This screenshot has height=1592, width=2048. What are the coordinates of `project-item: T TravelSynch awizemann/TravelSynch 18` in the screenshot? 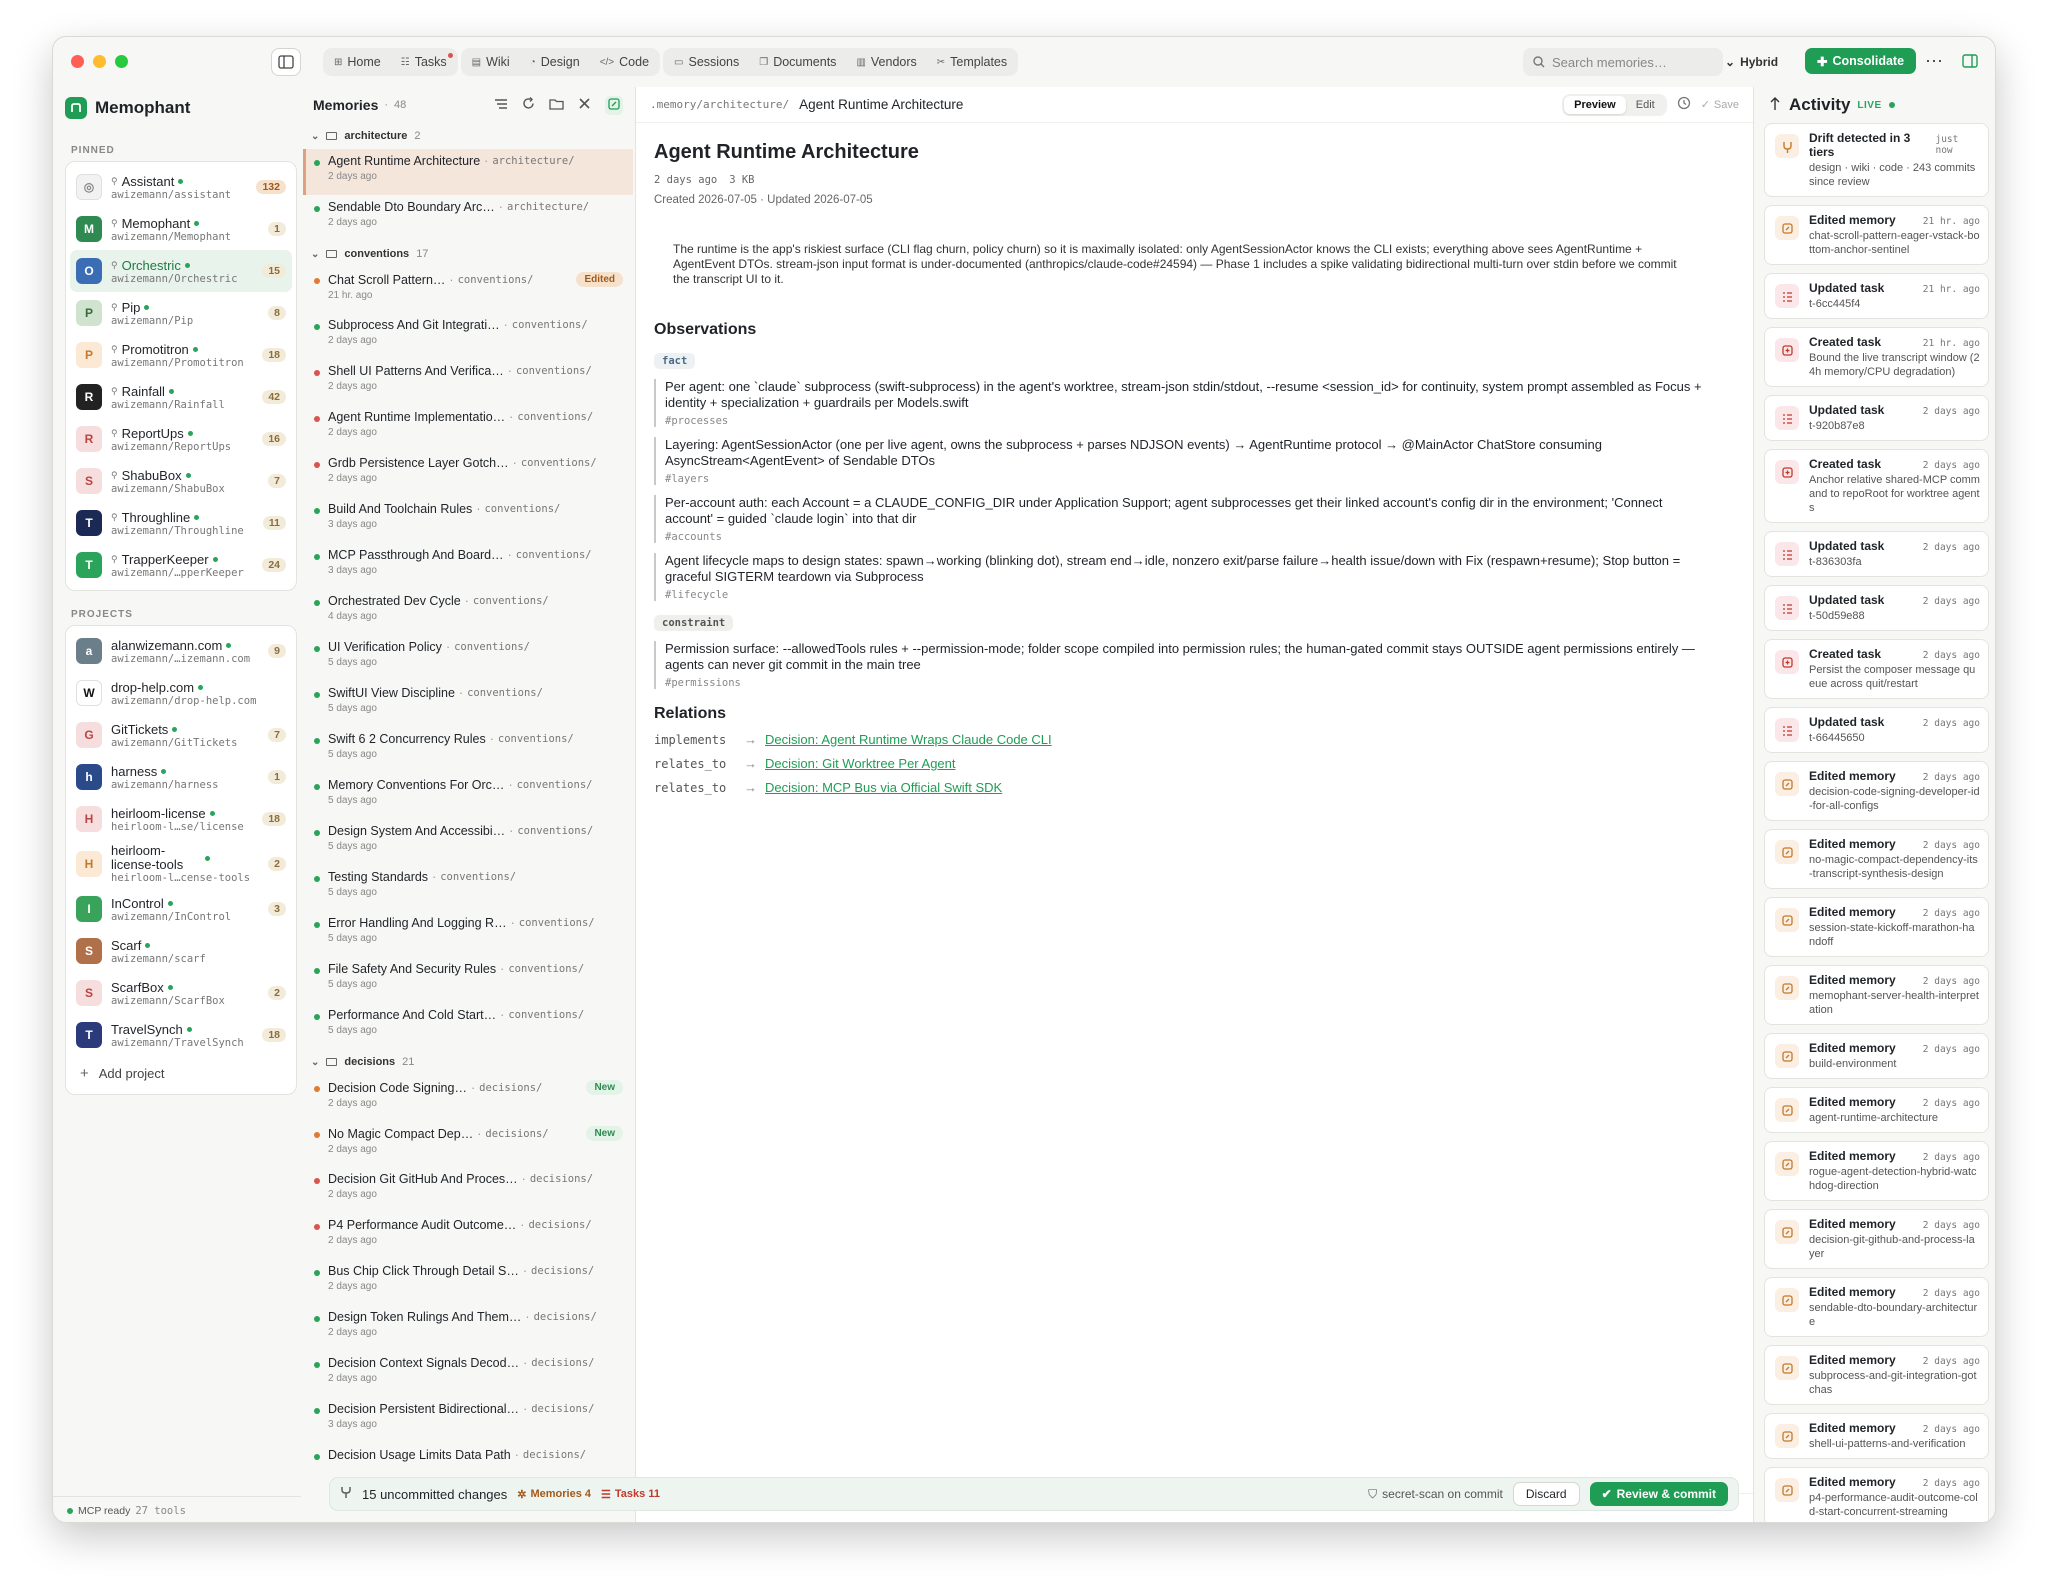 It's located at (181, 1035).